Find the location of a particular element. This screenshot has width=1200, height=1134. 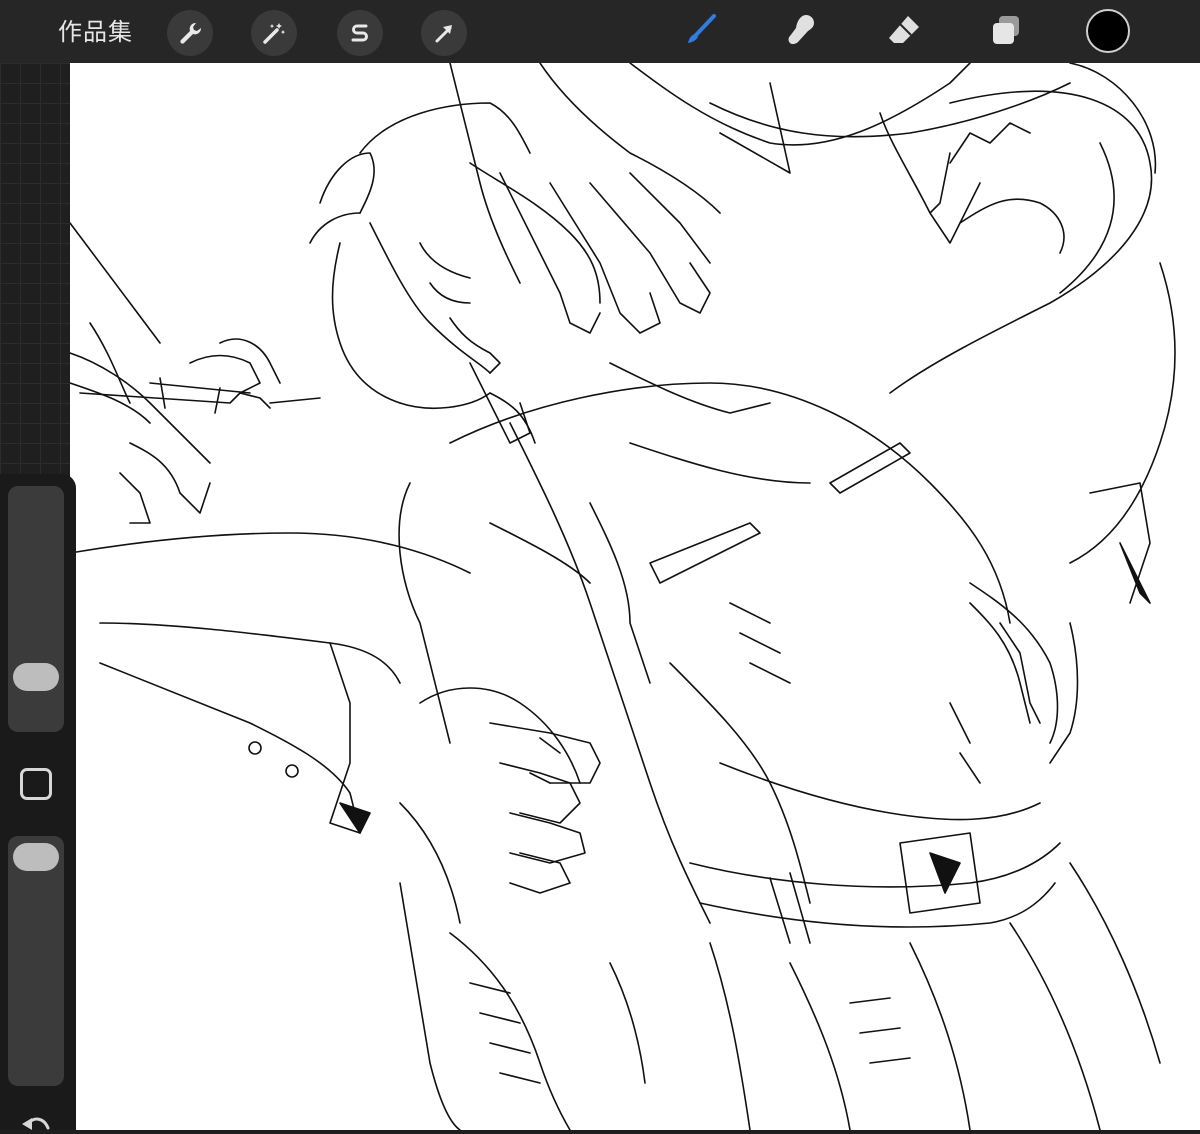

eraser-button is located at coordinates (904, 32).